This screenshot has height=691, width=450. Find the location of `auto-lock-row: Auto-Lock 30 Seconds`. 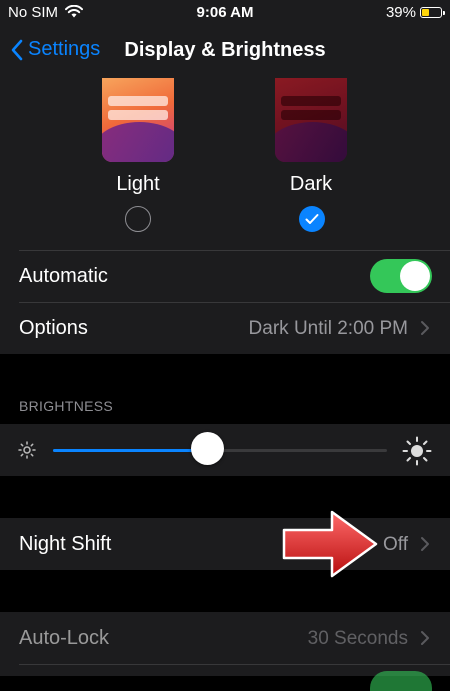

auto-lock-row: Auto-Lock 30 Seconds is located at coordinates (225, 638).